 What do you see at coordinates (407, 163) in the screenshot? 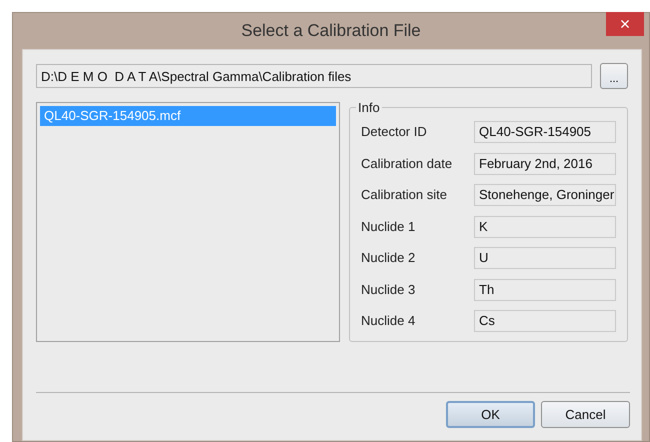
I see `field-label: Calibration date` at bounding box center [407, 163].